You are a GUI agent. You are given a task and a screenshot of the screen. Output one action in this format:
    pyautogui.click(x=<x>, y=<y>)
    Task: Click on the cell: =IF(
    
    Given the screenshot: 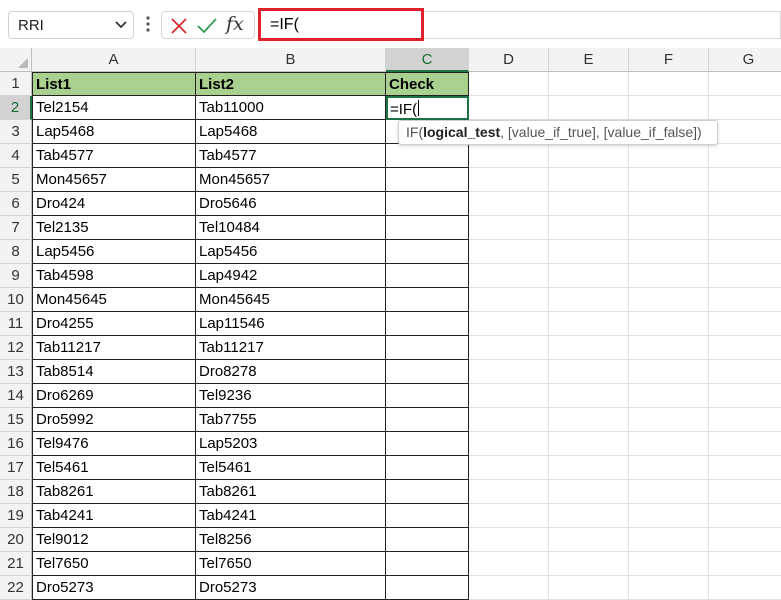 What is the action you would take?
    pyautogui.click(x=427, y=108)
    